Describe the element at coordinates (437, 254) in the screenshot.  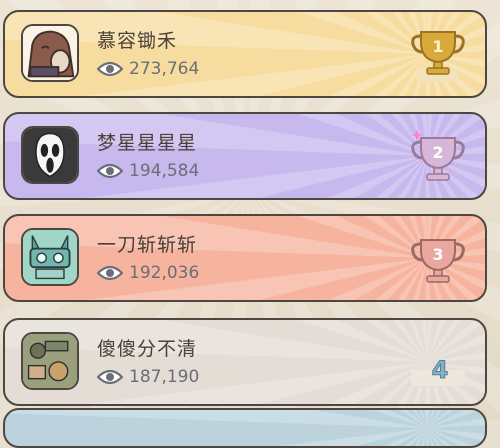
I see `rank-3-label: 3` at that location.